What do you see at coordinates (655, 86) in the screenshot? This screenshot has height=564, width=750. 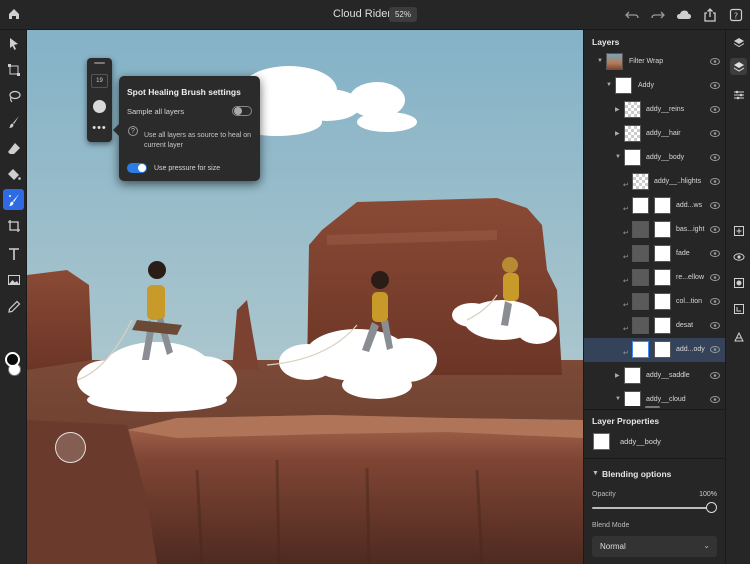 I see `layer-row: ▼ Addy` at bounding box center [655, 86].